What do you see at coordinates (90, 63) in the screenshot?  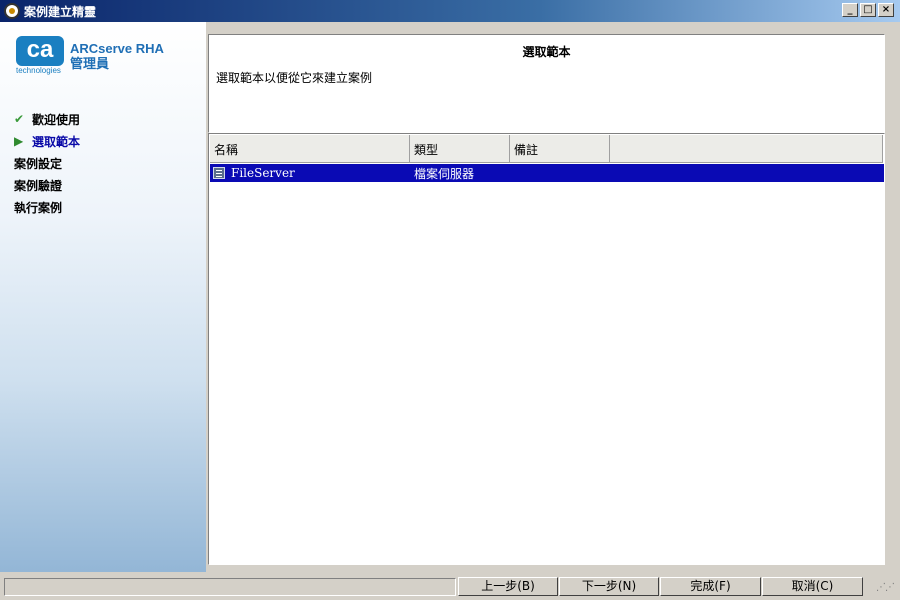 I see `product-line-2: 管理員` at bounding box center [90, 63].